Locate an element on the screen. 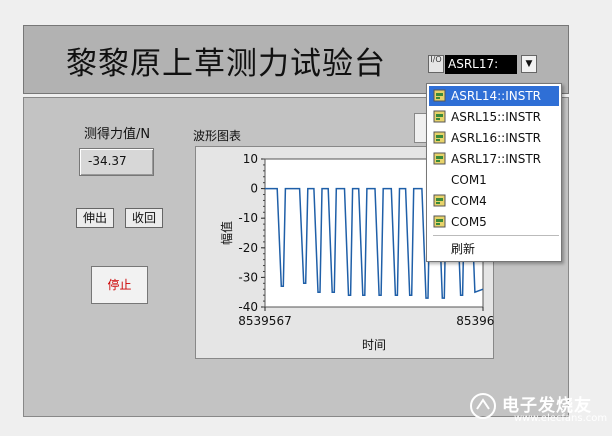 The height and width of the screenshot is (436, 612). force-label: 测得力值/N is located at coordinates (117, 134).